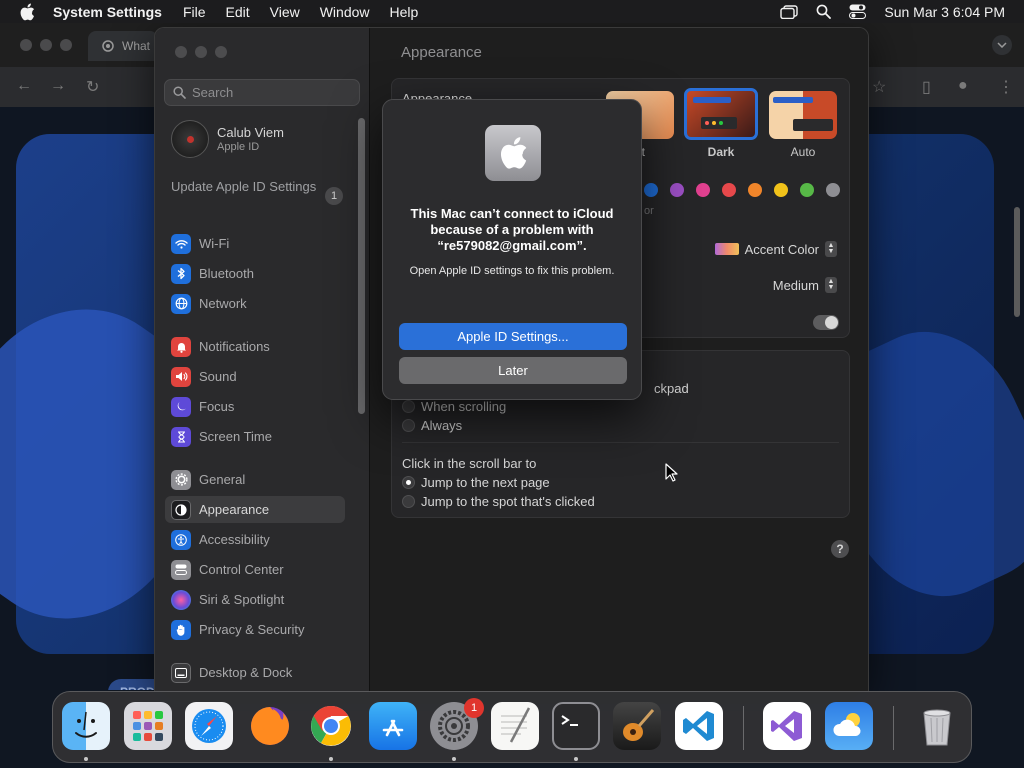  Describe the element at coordinates (334, 196) in the screenshot. I see `update-count-badge: 1` at that location.